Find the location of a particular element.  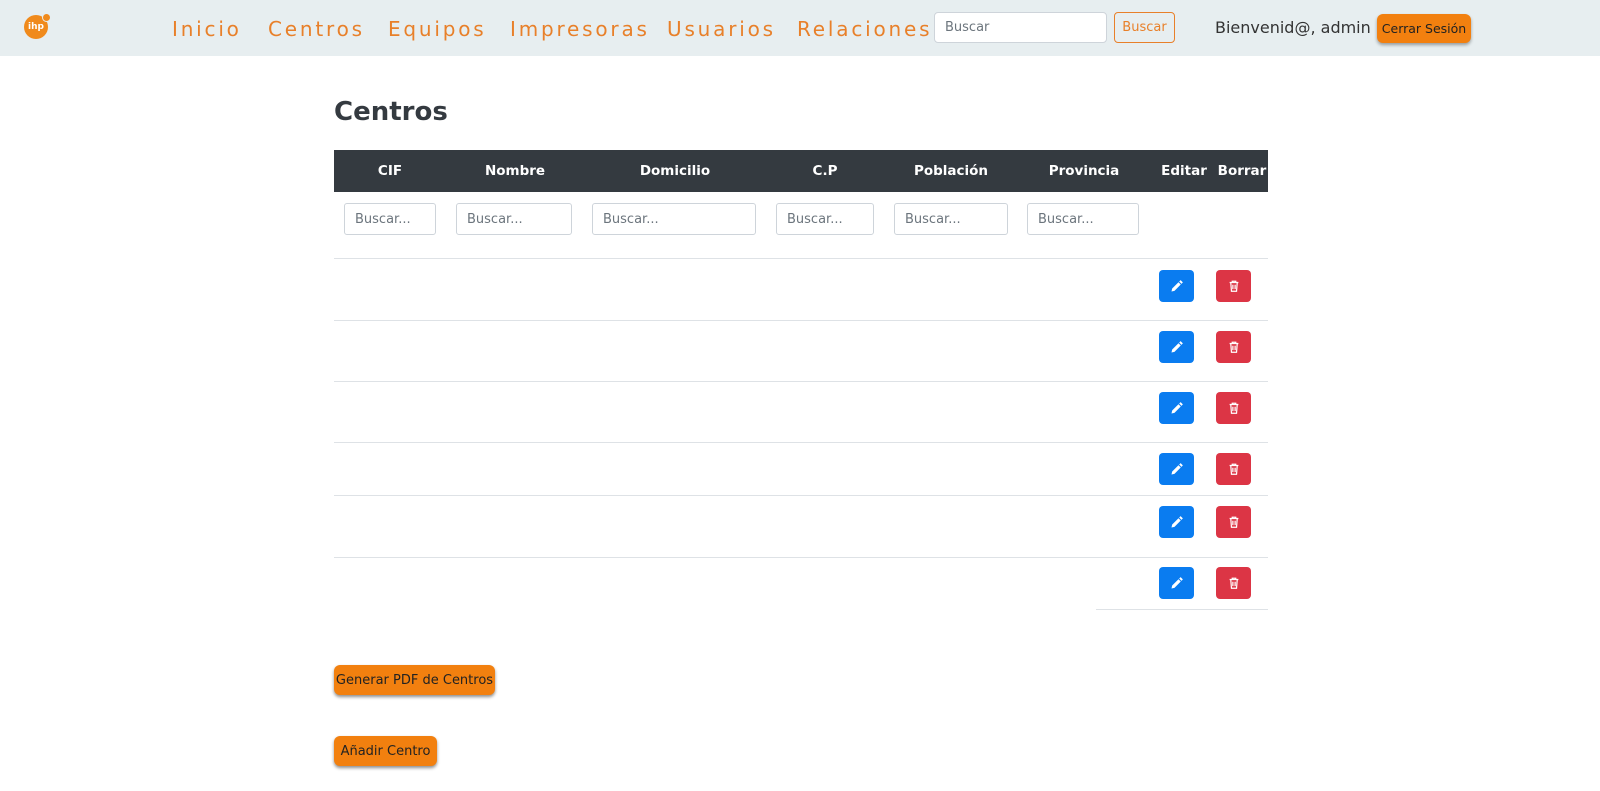

filter-provincia-input is located at coordinates (1083, 219).